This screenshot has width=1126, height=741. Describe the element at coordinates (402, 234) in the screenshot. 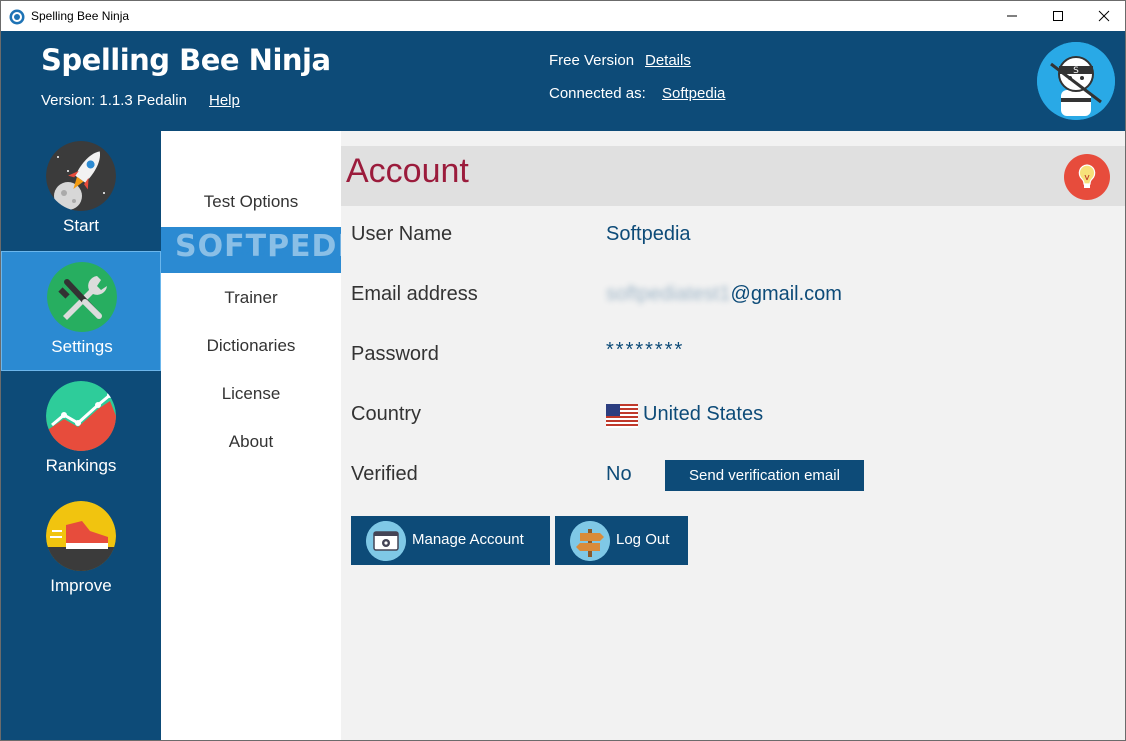

I see `username-label: User Name` at that location.